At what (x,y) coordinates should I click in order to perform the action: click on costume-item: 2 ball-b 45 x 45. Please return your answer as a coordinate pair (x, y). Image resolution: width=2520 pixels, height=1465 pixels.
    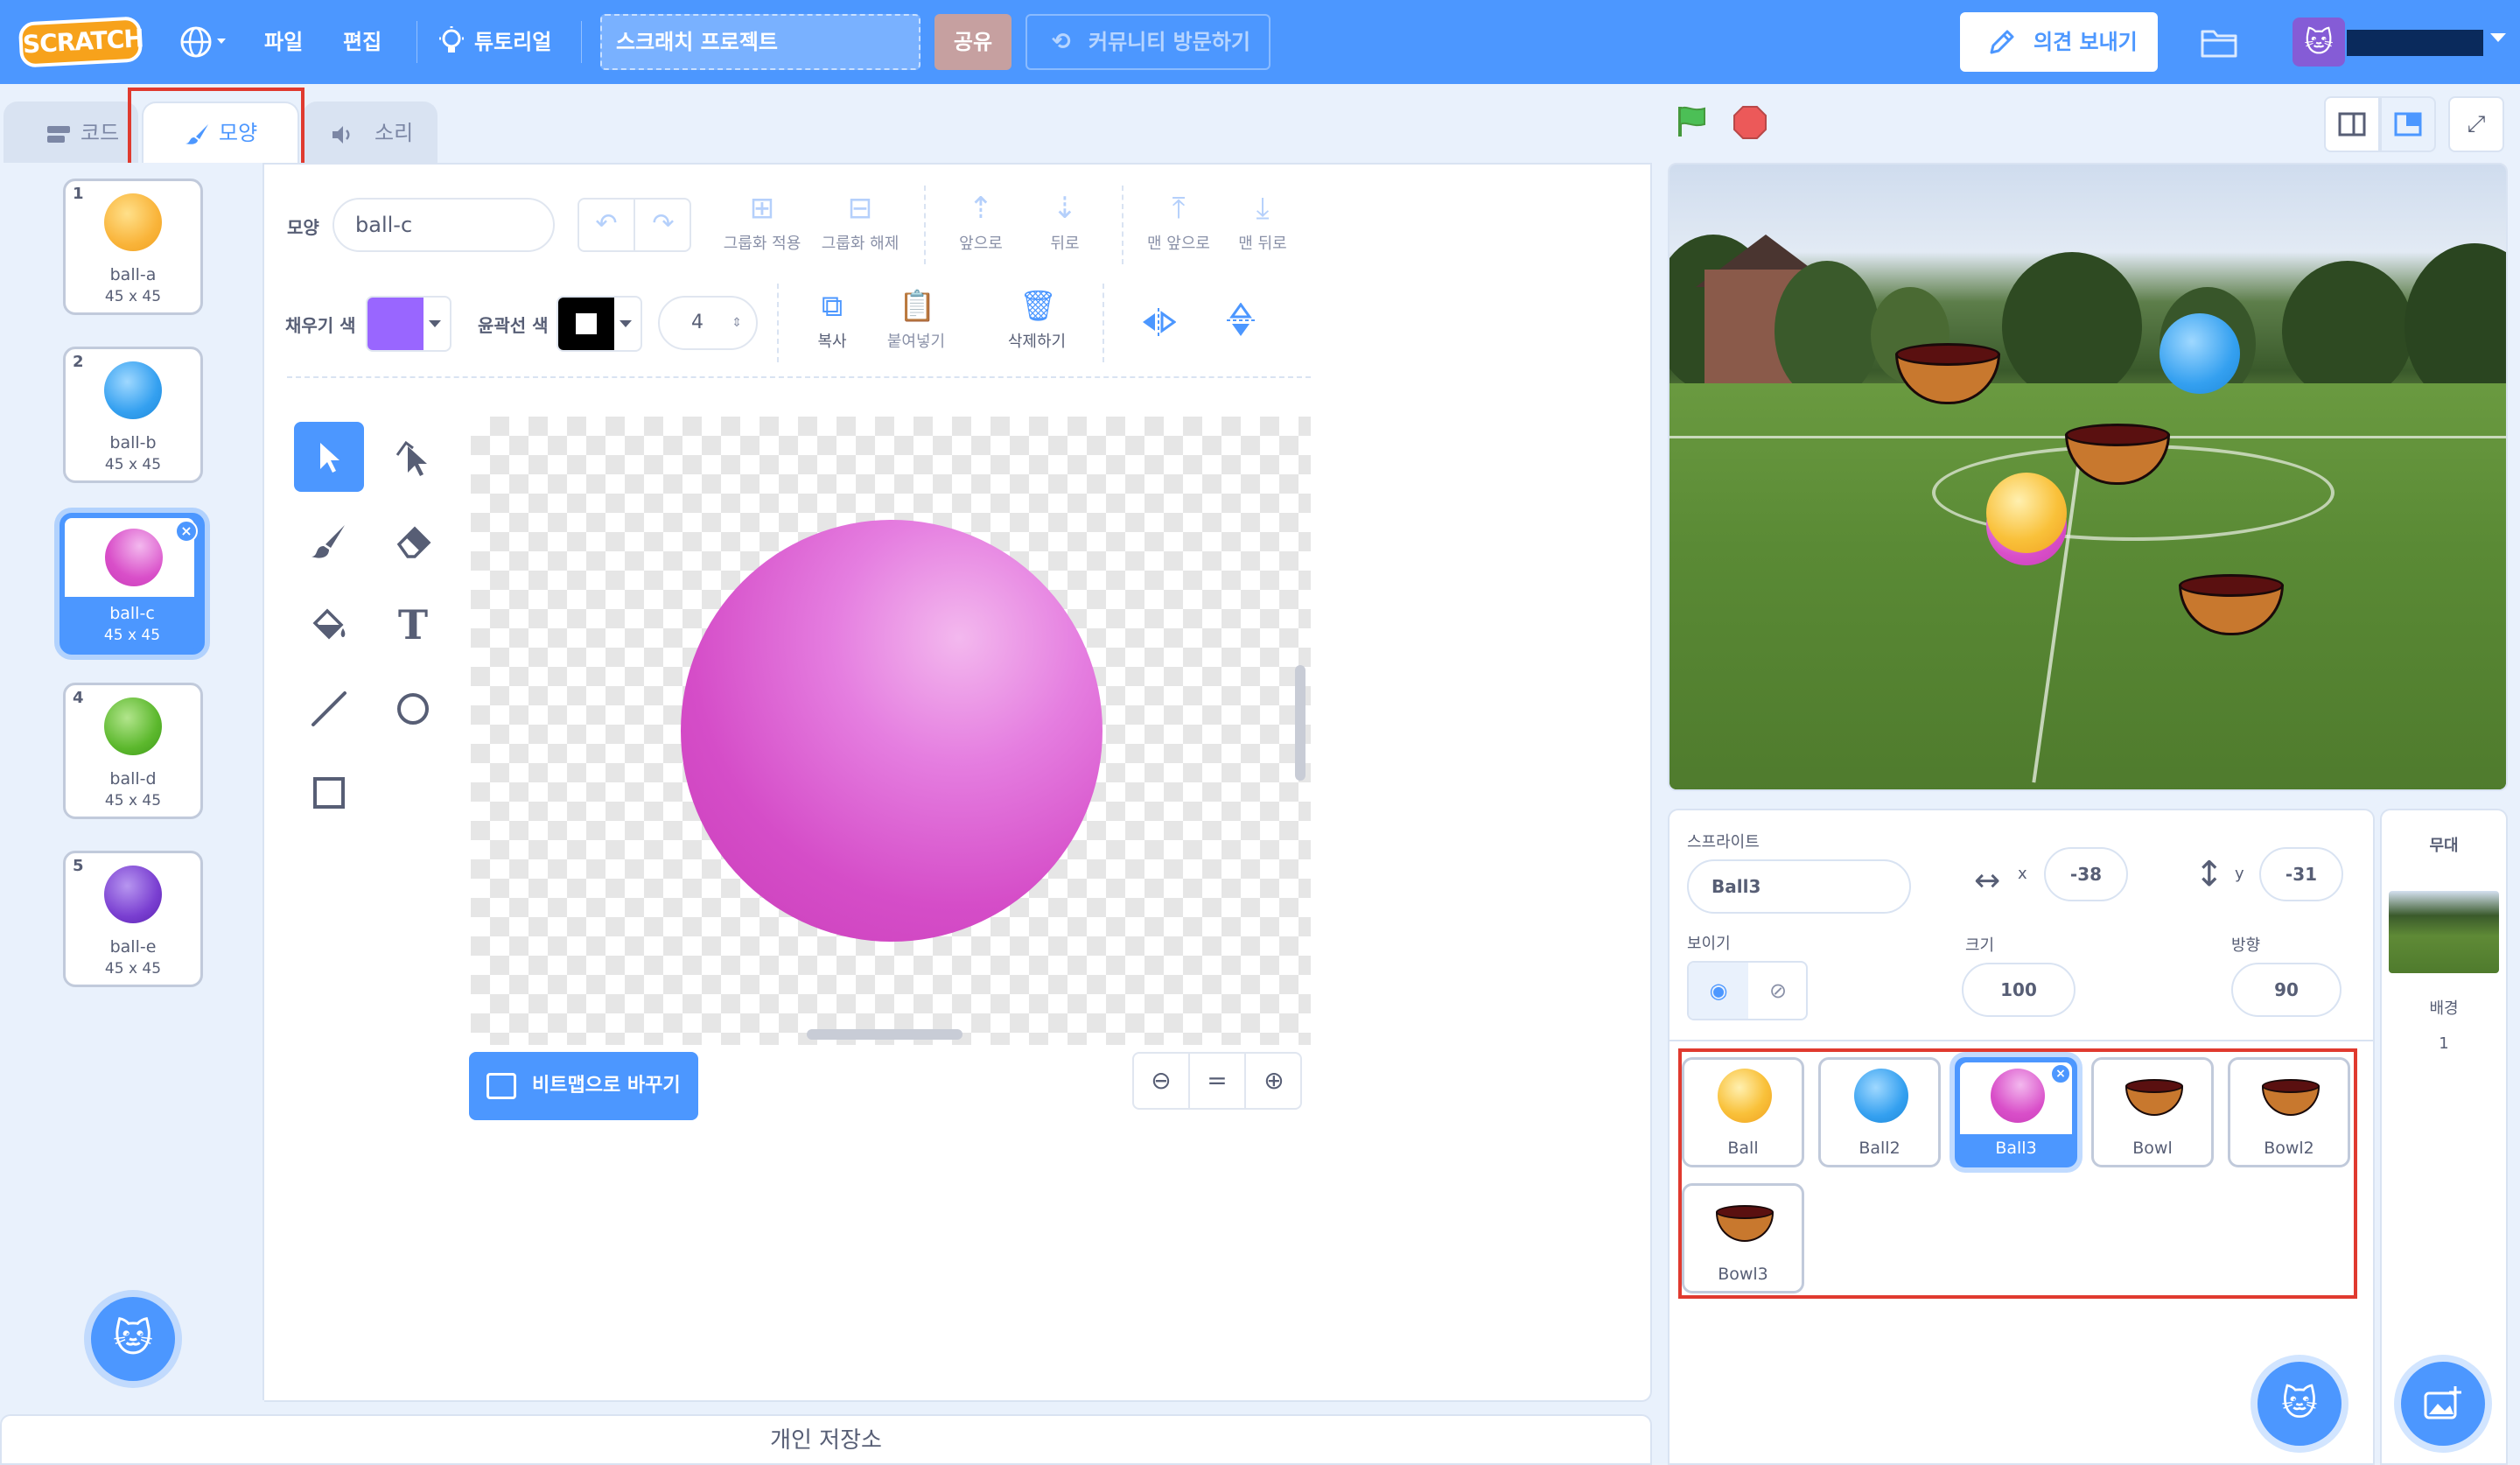
    Looking at the image, I should click on (133, 415).